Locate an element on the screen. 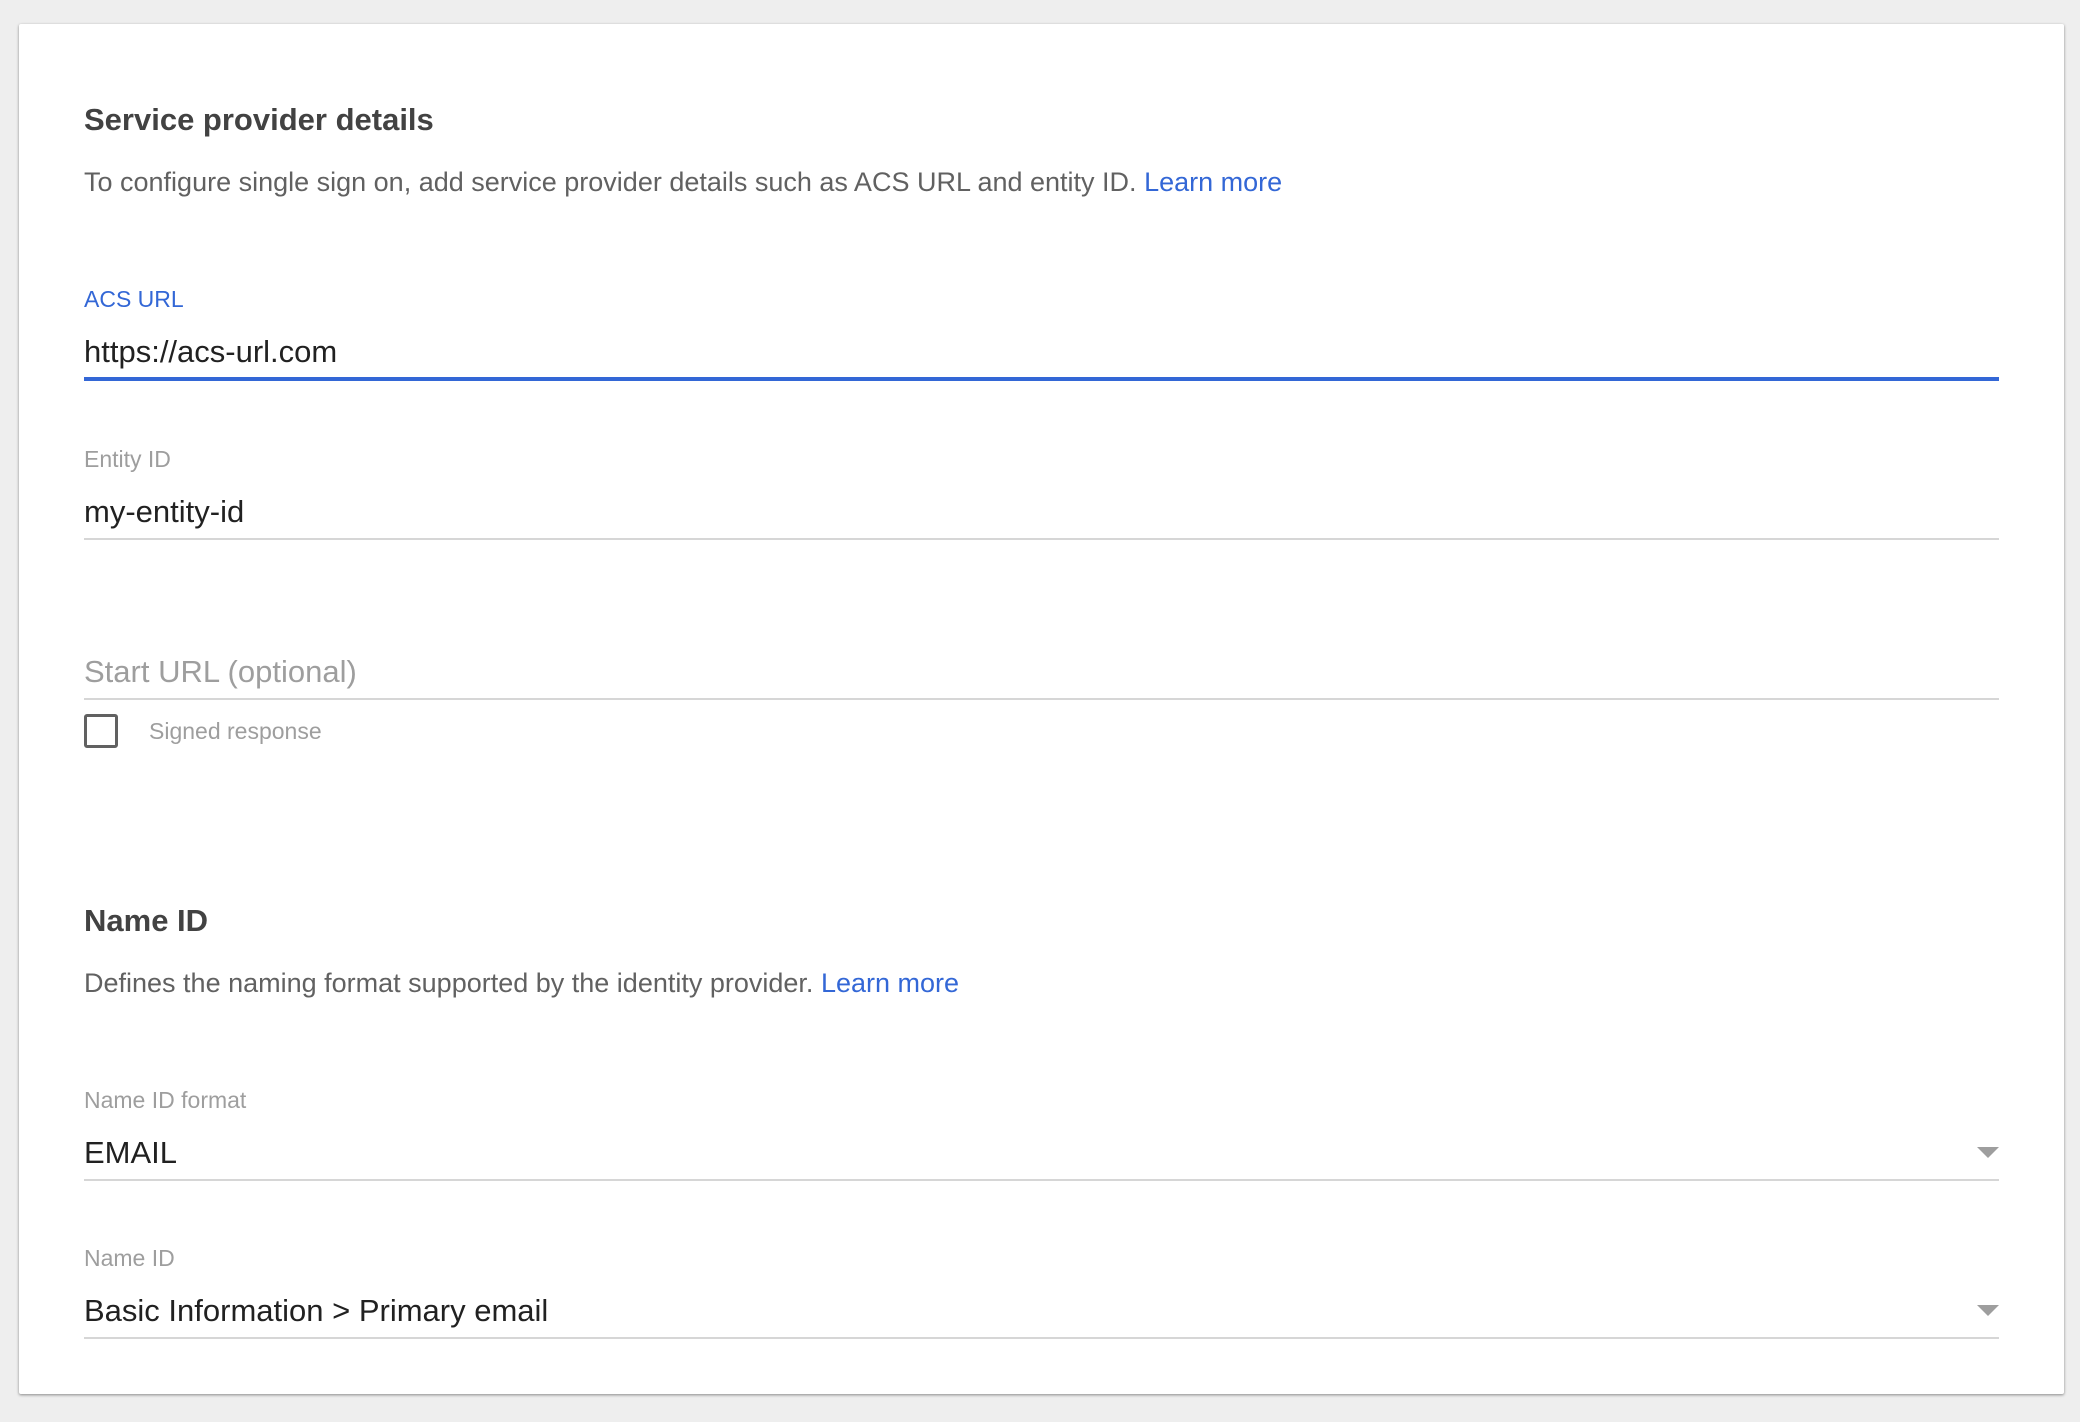 The width and height of the screenshot is (2080, 1422). acs-url-underline is located at coordinates (1041, 379).